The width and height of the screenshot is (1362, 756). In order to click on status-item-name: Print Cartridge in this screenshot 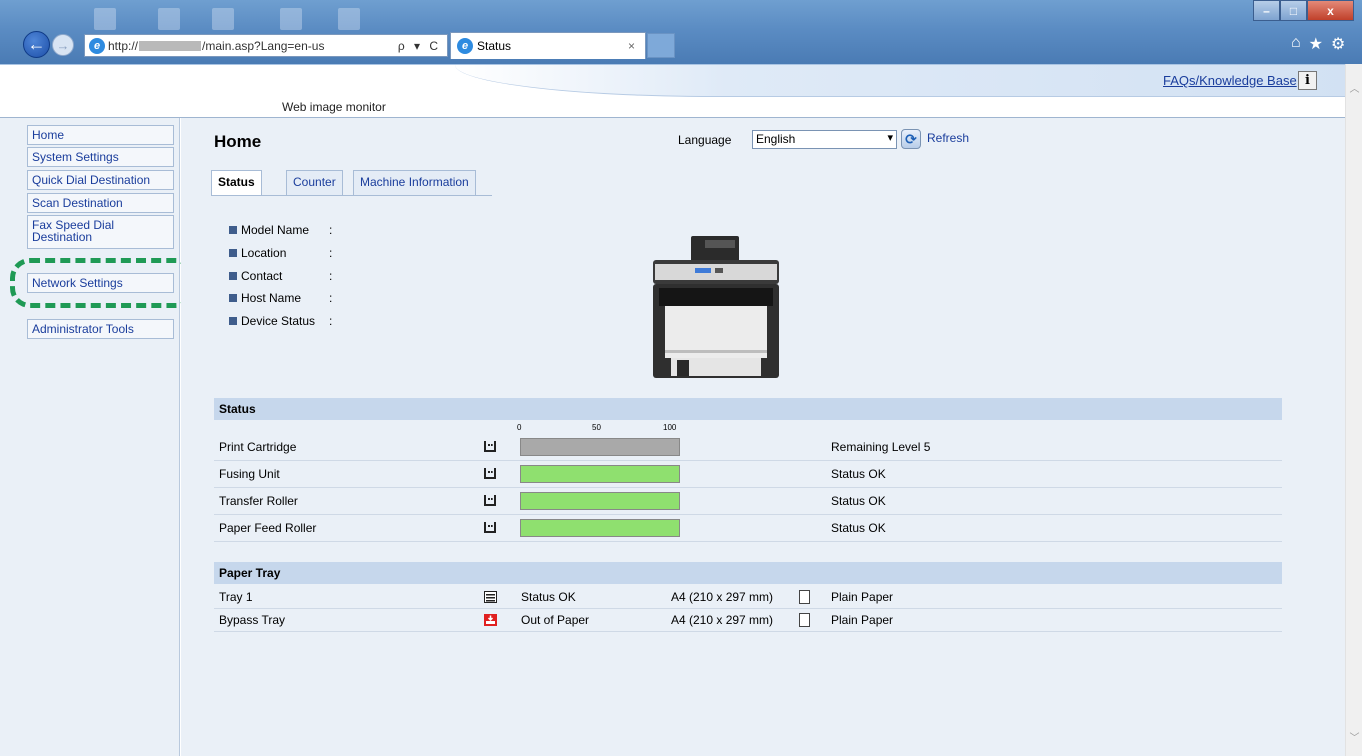, I will do `click(258, 447)`.